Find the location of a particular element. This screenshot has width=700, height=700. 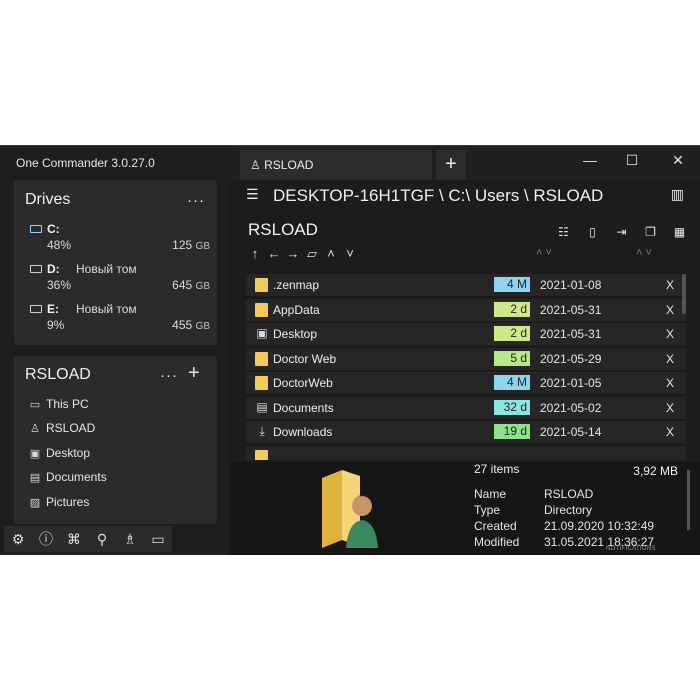

drive-d: D: Новый том 36% 645 GB is located at coordinates (120, 281).